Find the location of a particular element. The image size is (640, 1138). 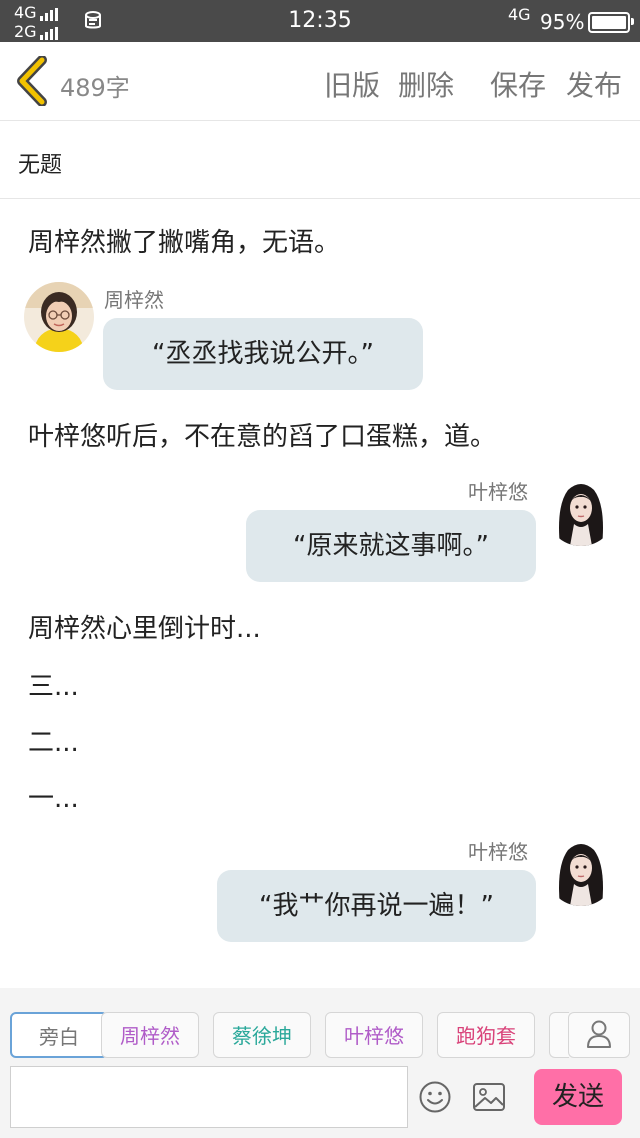

girl-glasses-yellow-avatar-icon is located at coordinates (59, 317).